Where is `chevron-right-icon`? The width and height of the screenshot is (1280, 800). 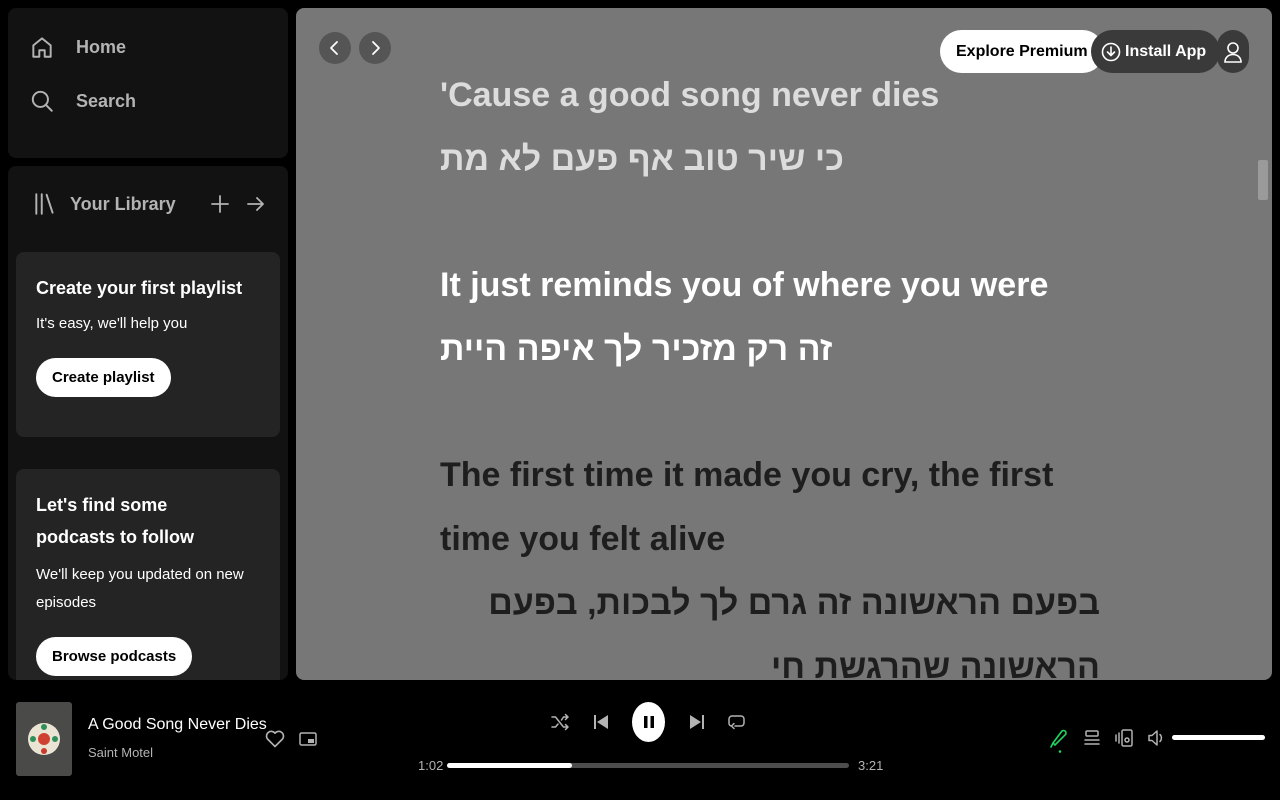 chevron-right-icon is located at coordinates (376, 48).